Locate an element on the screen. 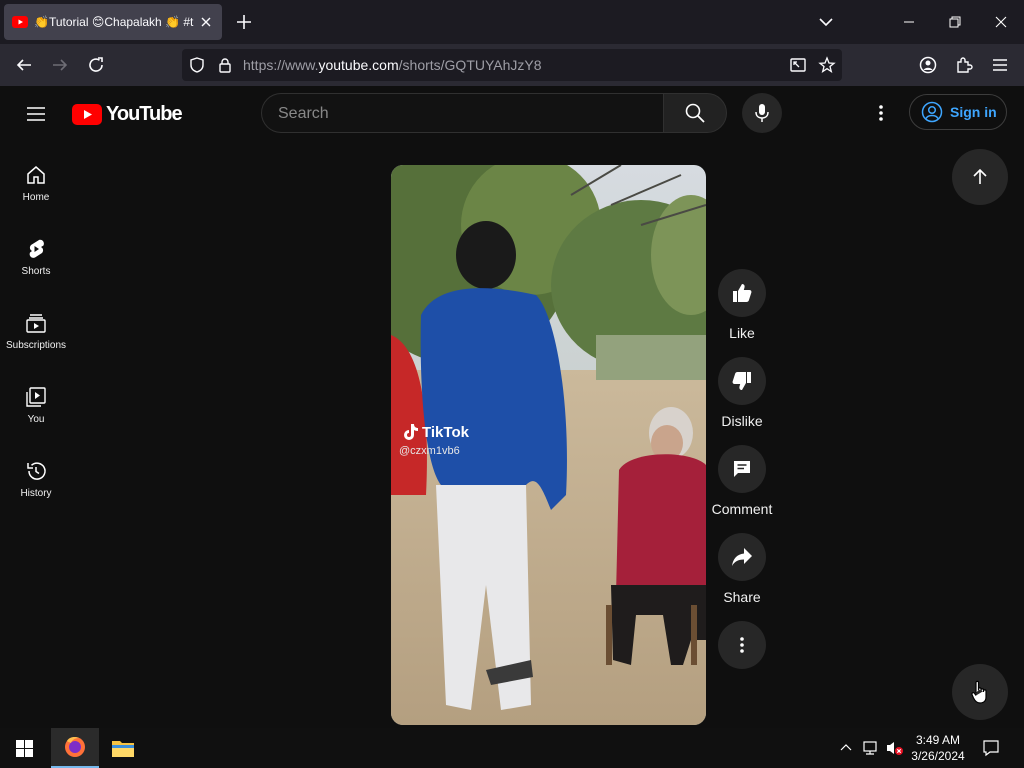  notifications-icon is located at coordinates (991, 748).